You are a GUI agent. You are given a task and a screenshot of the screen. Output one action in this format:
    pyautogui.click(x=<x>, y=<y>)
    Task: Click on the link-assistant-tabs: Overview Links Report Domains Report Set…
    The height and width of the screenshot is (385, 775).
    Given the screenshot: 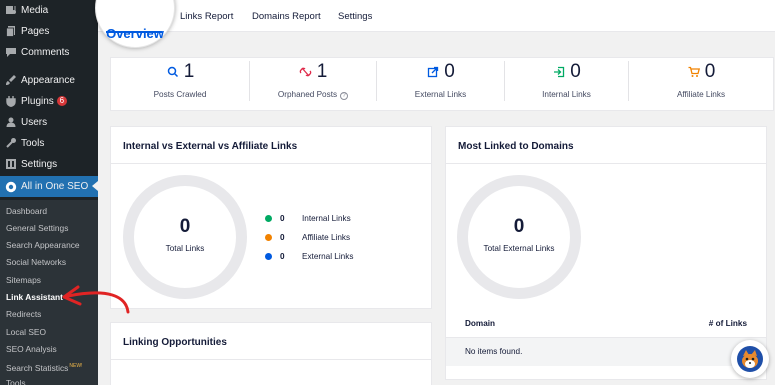 What is the action you would take?
    pyautogui.click(x=435, y=24)
    